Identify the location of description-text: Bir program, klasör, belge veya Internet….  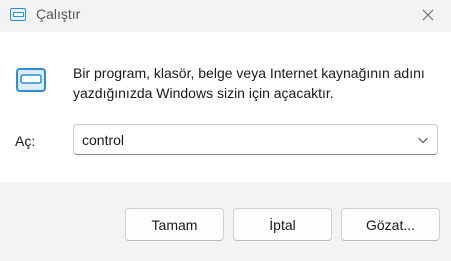
(249, 83).